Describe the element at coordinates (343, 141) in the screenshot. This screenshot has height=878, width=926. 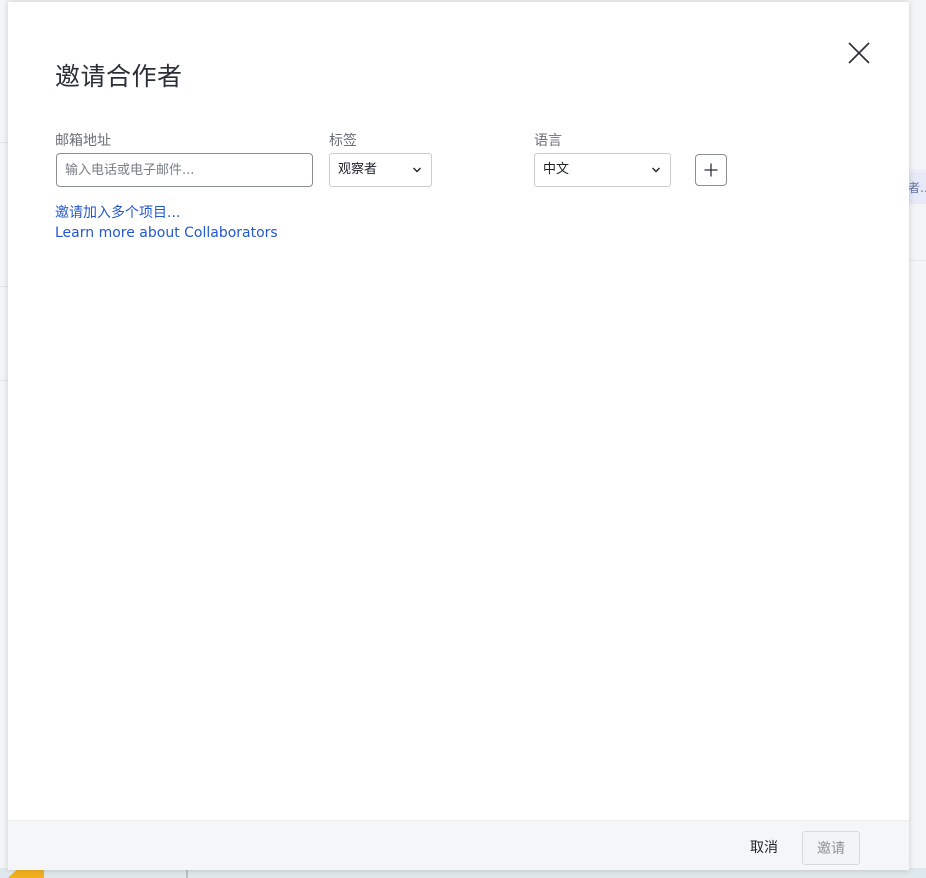
I see `role-label: 标签` at that location.